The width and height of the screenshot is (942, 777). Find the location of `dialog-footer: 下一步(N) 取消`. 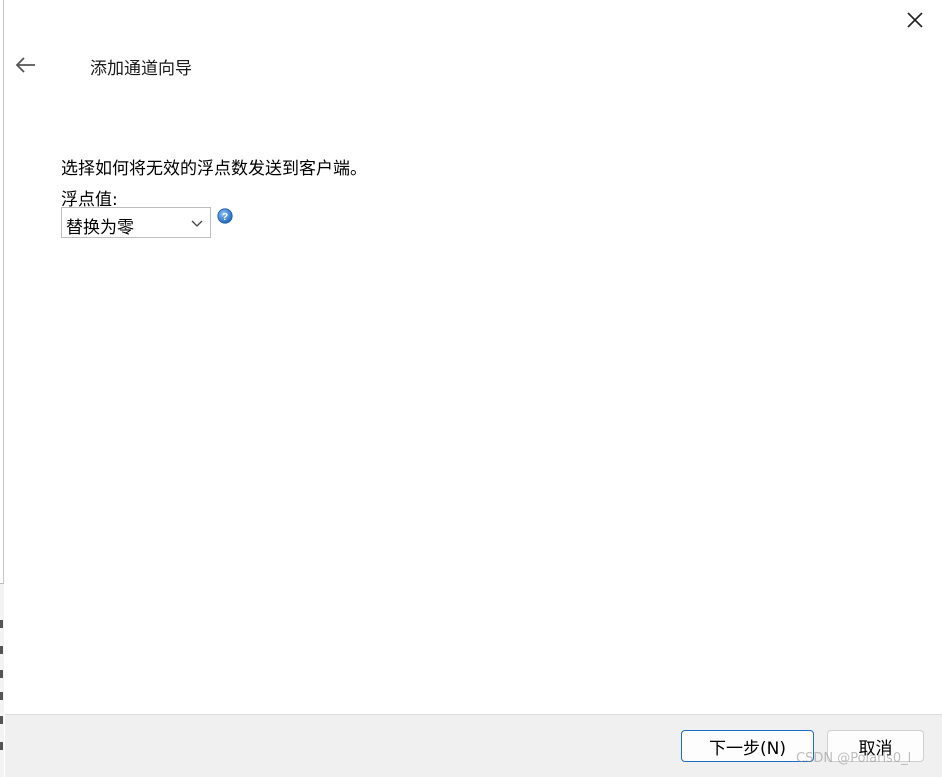

dialog-footer: 下一步(N) 取消 is located at coordinates (473, 745).